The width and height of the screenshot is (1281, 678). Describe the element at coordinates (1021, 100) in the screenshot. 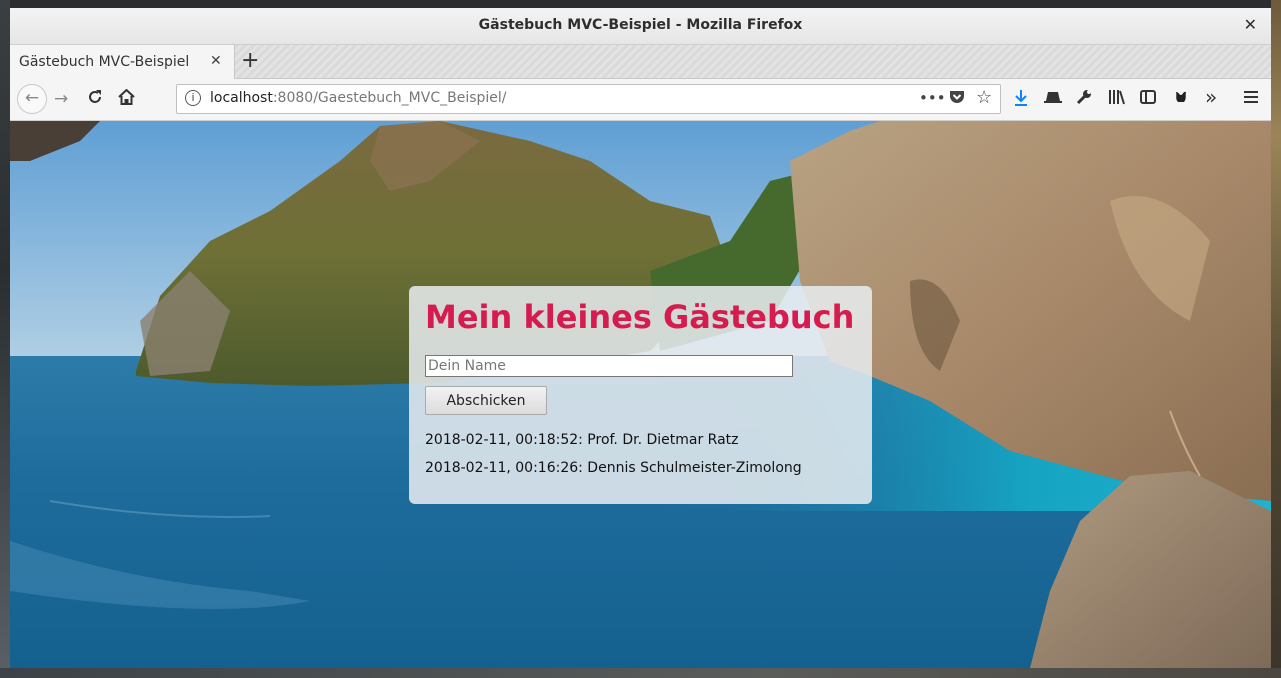

I see `downloads-icon` at that location.